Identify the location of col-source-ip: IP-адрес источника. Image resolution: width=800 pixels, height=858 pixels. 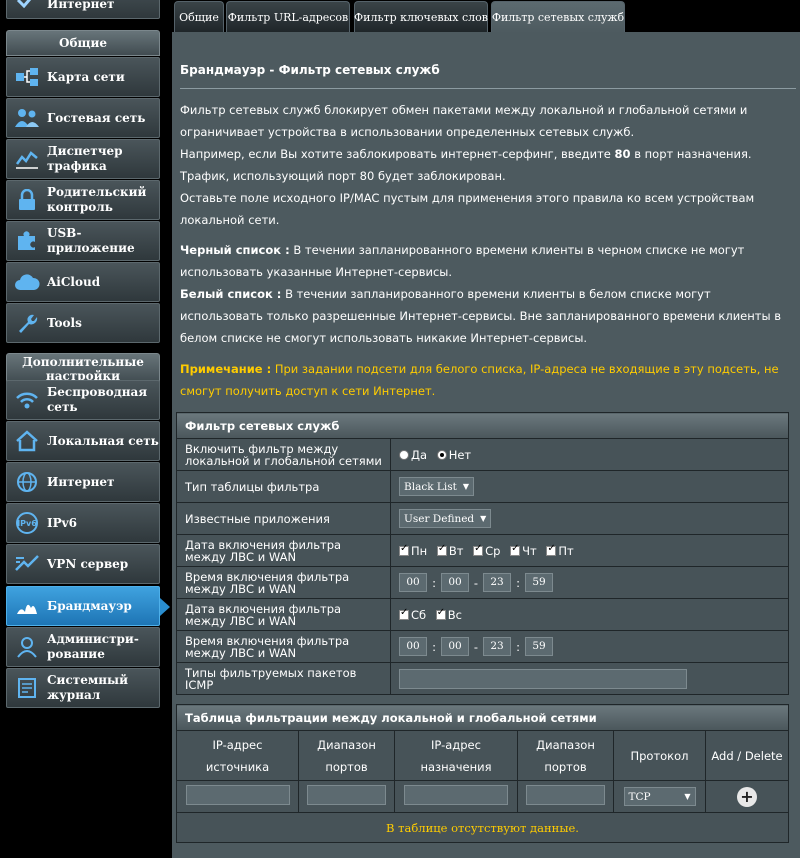
(237, 755).